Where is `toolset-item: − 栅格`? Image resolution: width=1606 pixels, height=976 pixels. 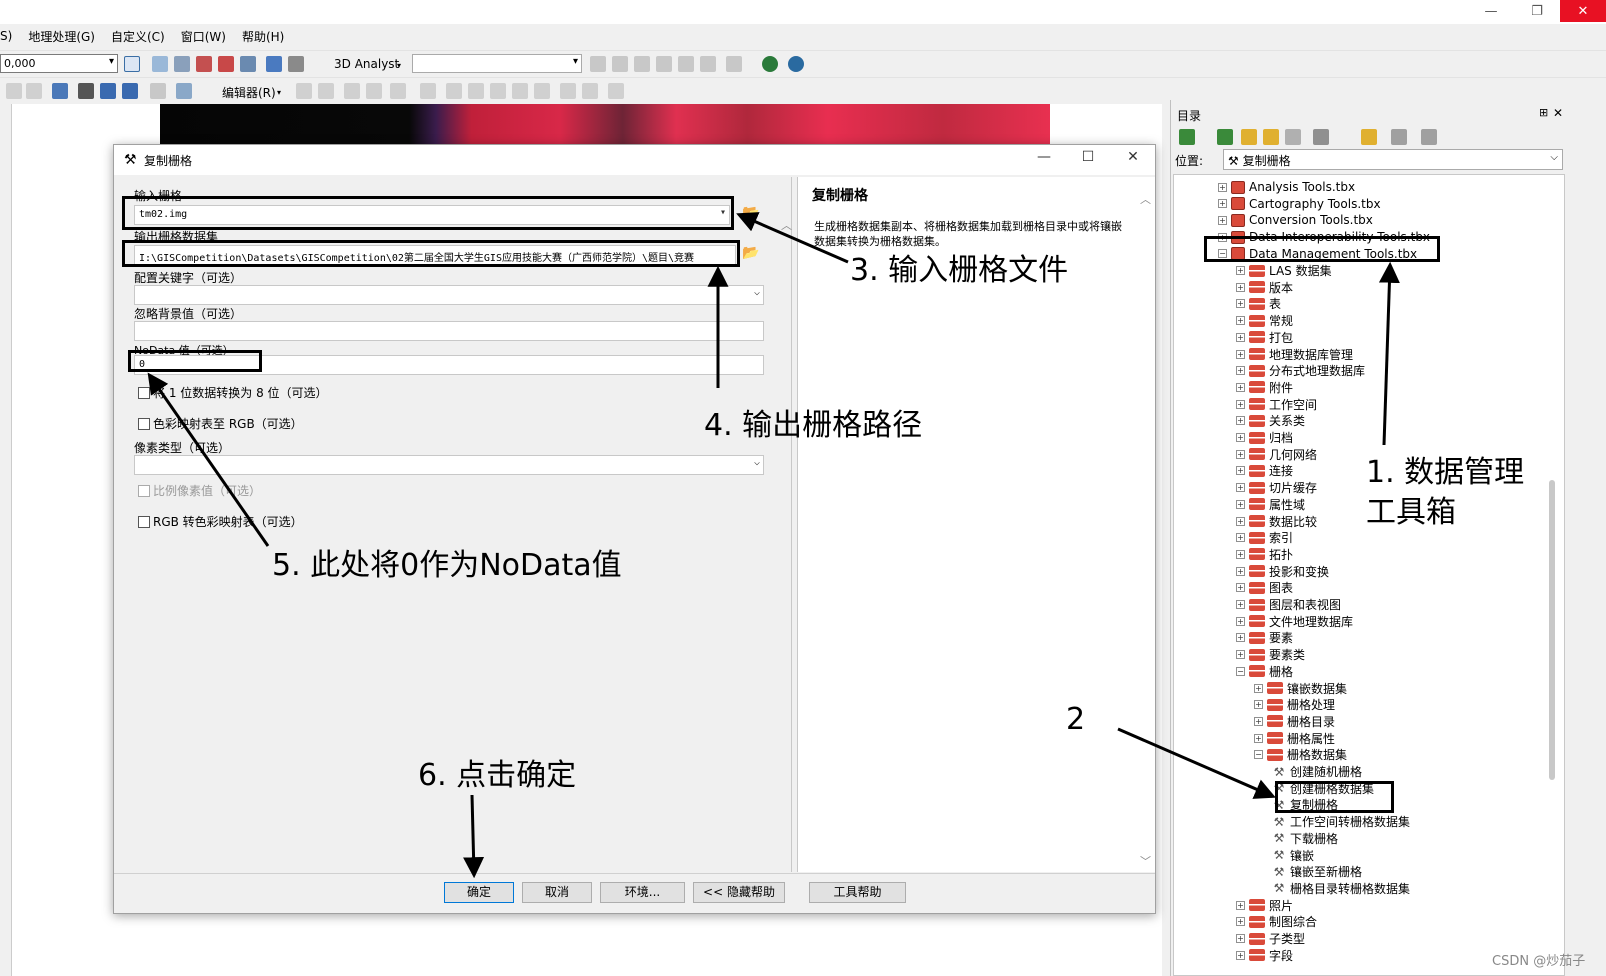
toolset-item: − 栅格 is located at coordinates (1264, 671).